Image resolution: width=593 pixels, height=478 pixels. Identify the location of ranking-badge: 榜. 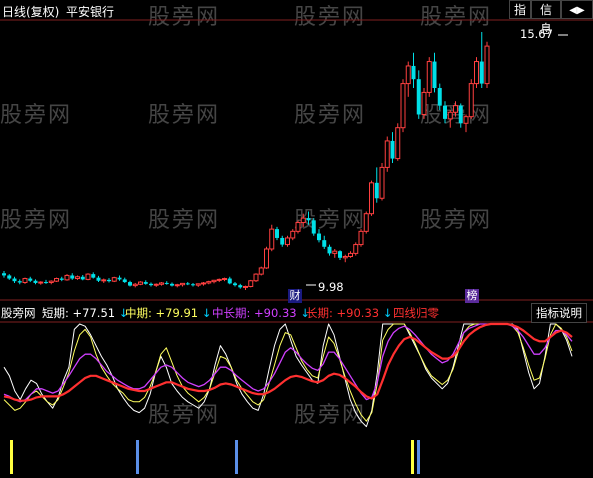
(472, 296).